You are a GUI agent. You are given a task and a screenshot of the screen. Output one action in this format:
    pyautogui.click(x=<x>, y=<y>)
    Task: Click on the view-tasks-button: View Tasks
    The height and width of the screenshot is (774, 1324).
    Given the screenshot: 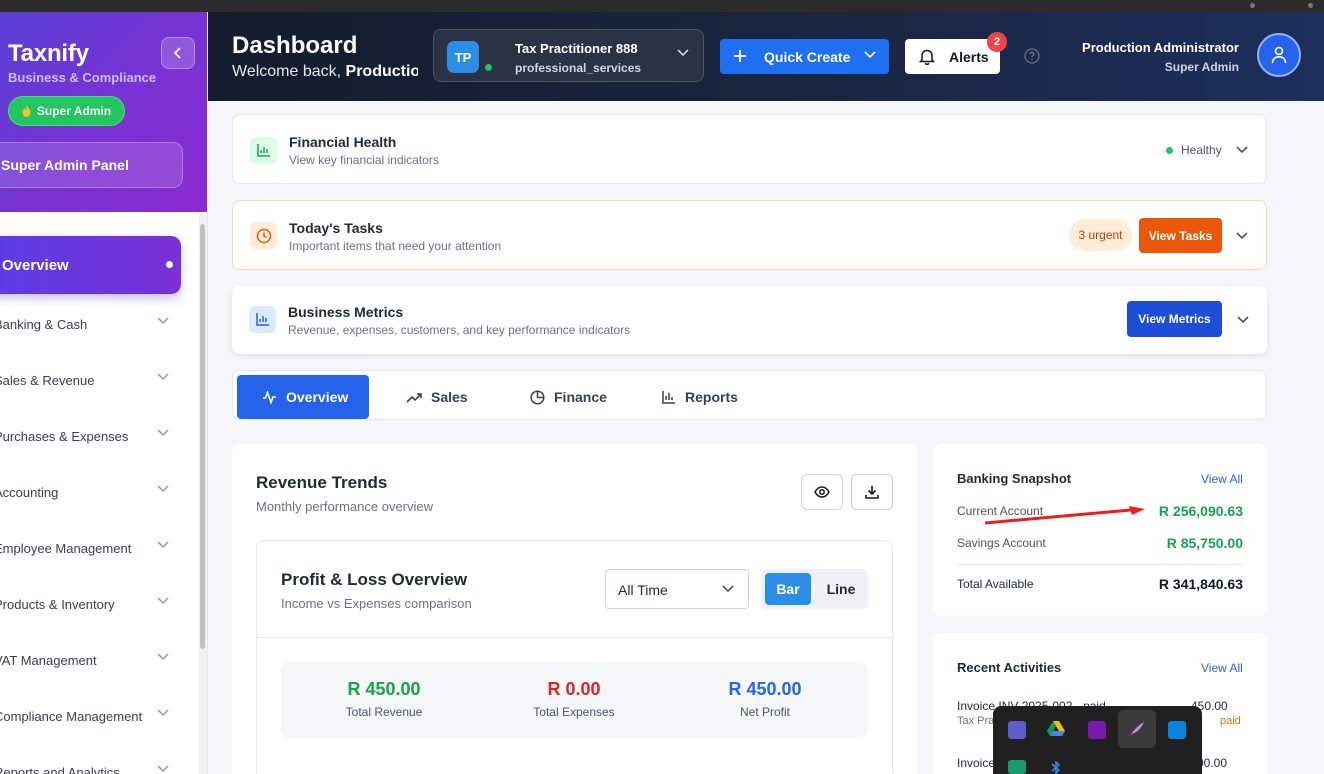 What is the action you would take?
    pyautogui.click(x=1180, y=235)
    